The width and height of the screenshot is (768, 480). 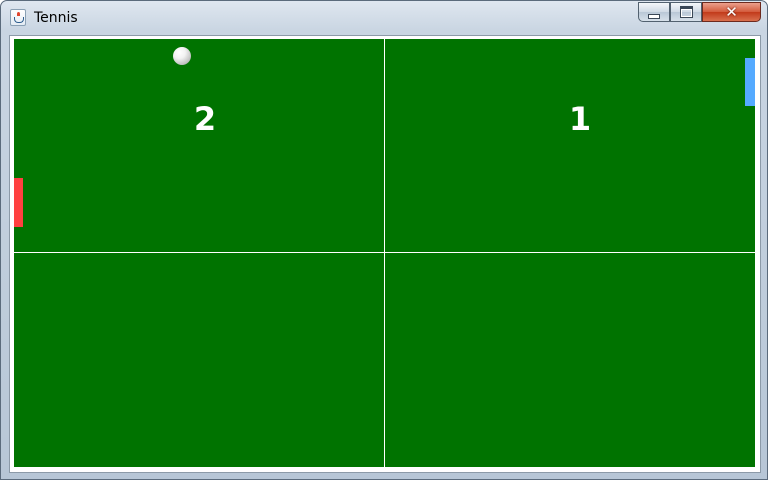 What do you see at coordinates (654, 12) in the screenshot?
I see `minimize-button` at bounding box center [654, 12].